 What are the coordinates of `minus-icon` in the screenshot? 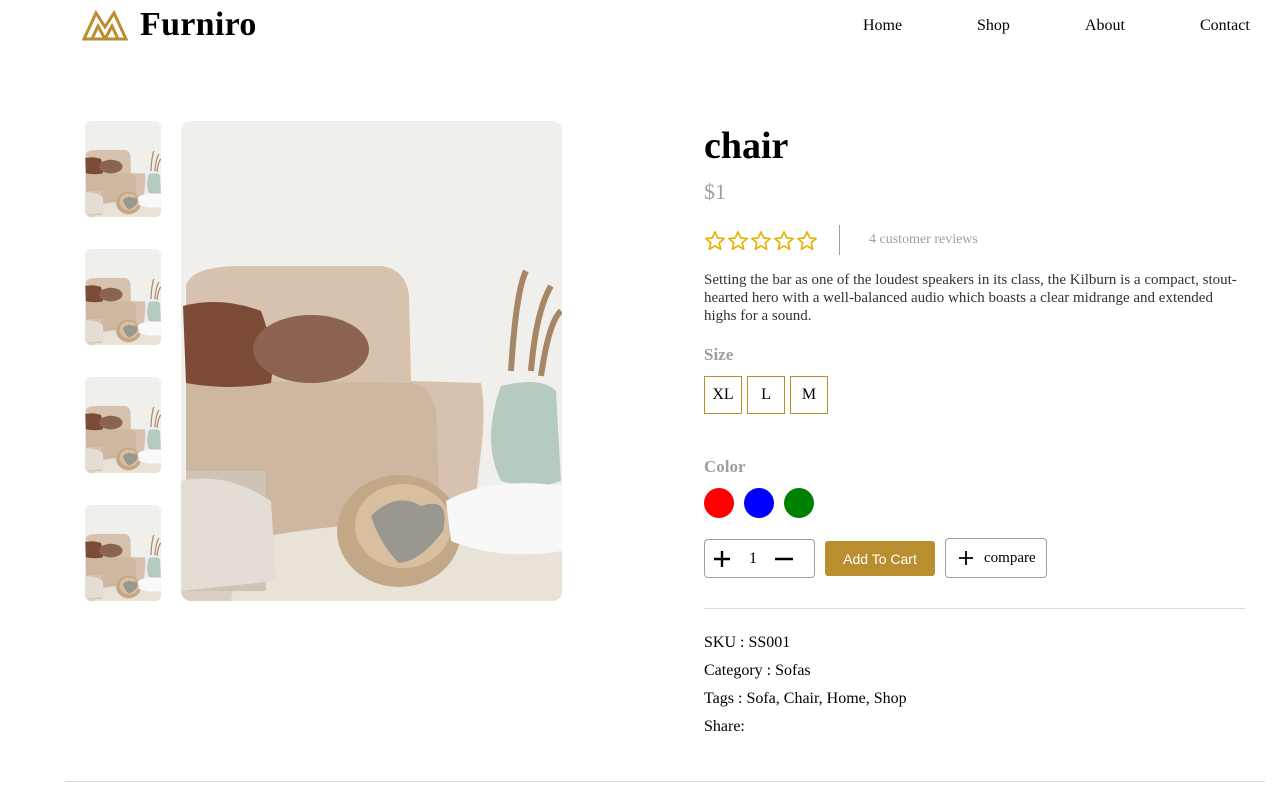 It's located at (784, 558).